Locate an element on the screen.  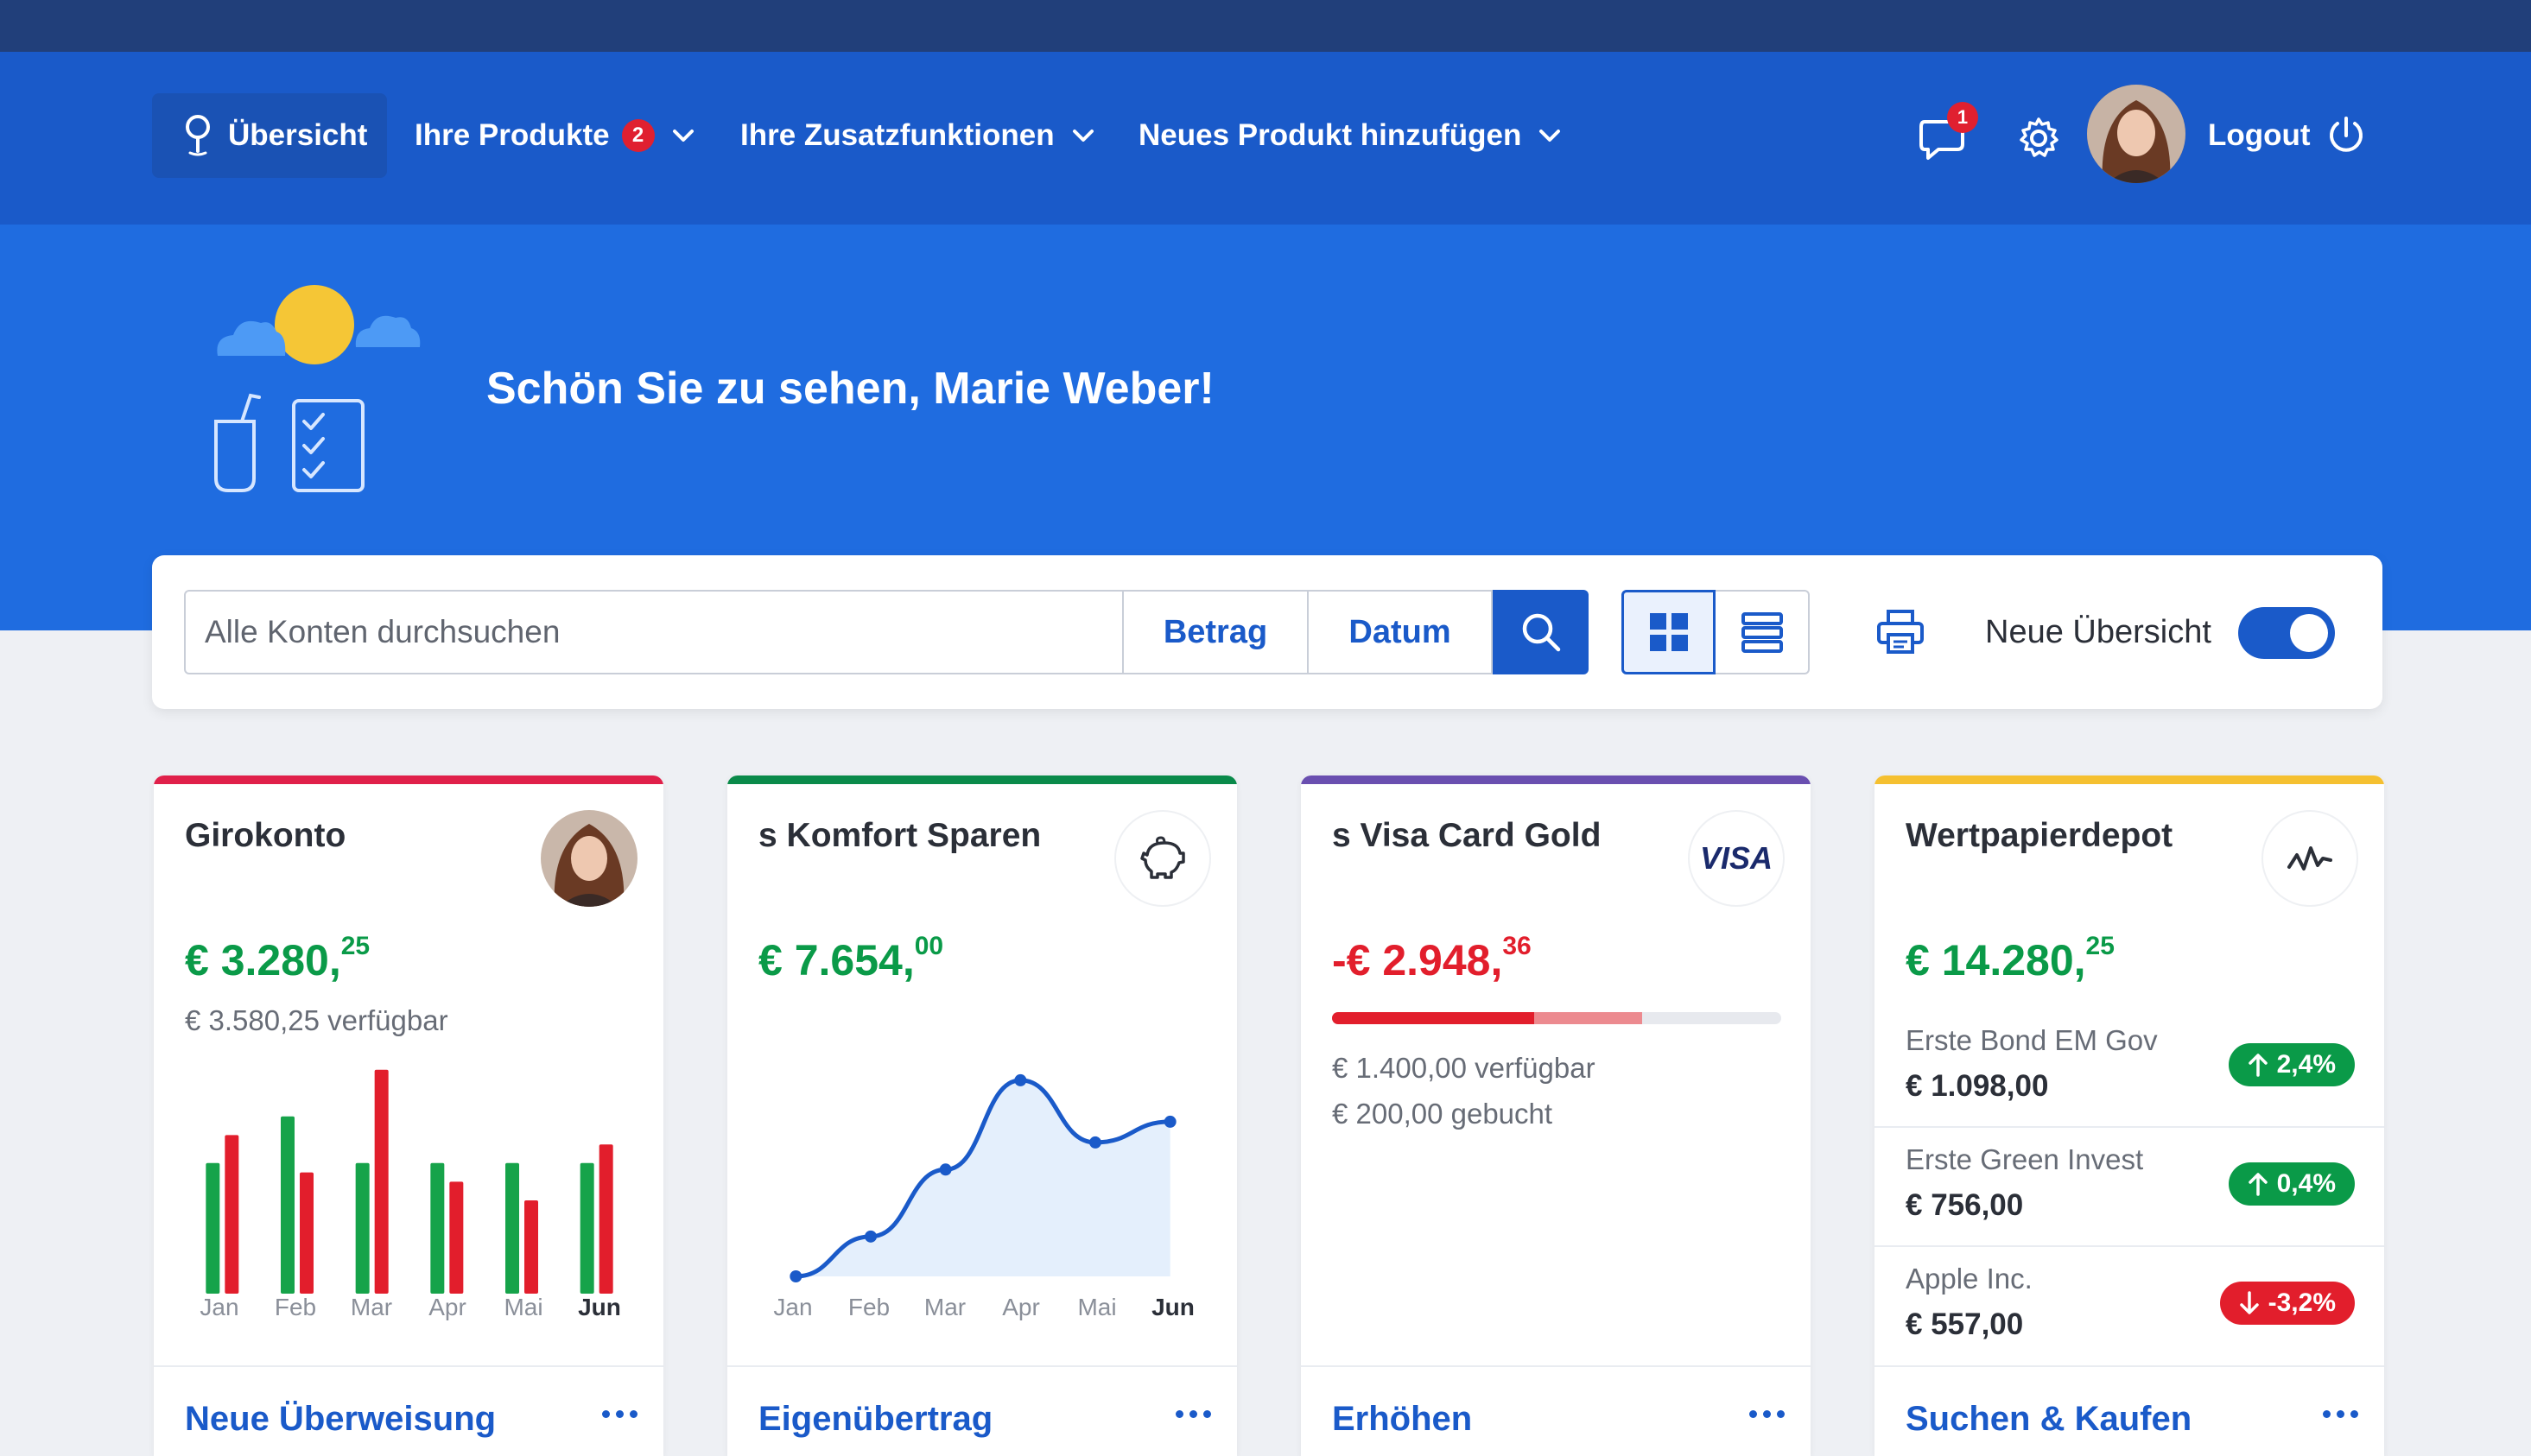
position-row: Erste Green Invest € 756,00 0,4% is located at coordinates (2129, 1187).